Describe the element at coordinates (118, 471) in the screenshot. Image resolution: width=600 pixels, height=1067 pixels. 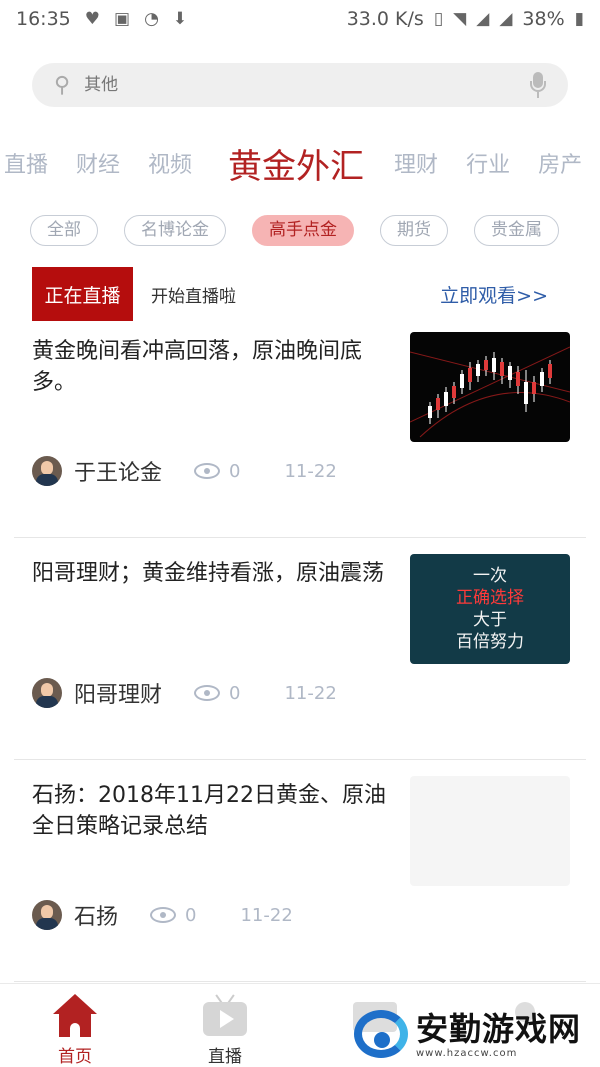
I see `author-name: 于王论金` at that location.